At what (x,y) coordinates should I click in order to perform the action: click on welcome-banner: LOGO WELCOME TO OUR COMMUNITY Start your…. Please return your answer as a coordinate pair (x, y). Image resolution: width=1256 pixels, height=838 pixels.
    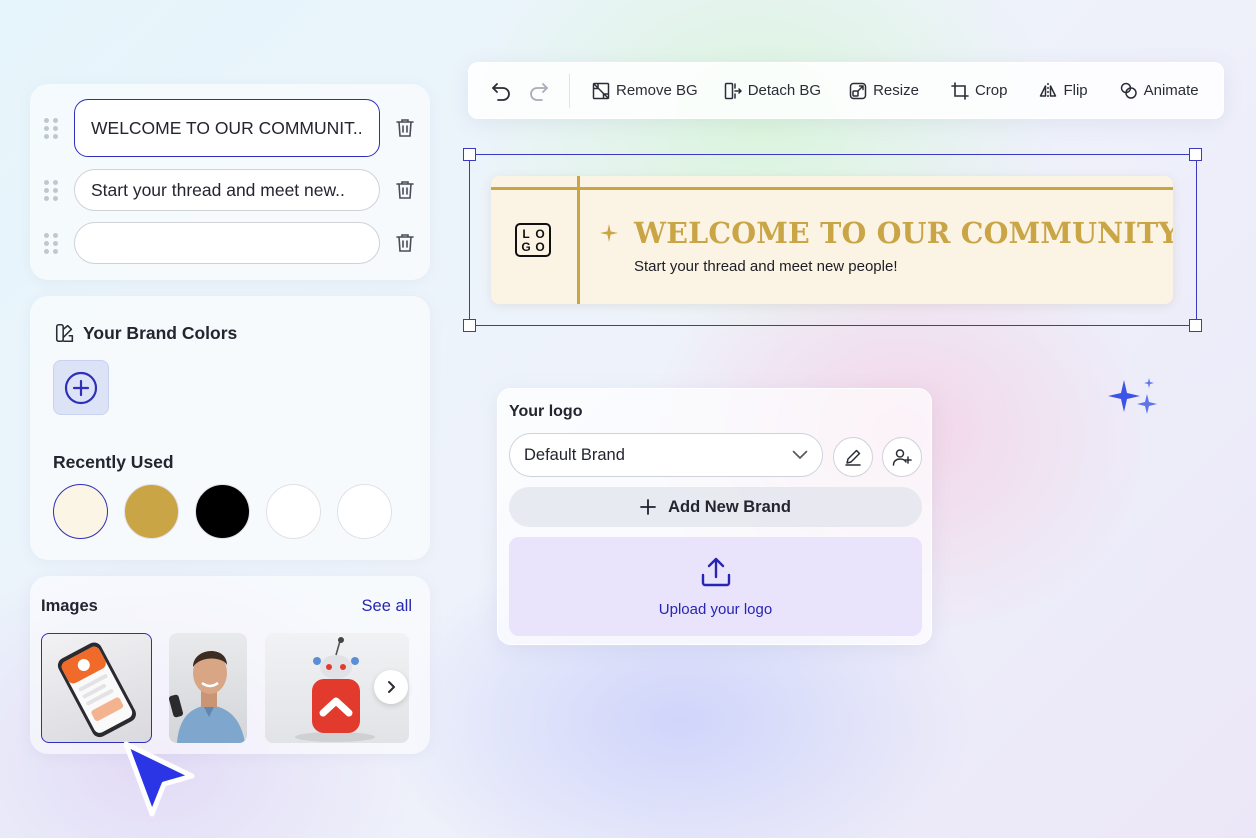
    Looking at the image, I should click on (832, 240).